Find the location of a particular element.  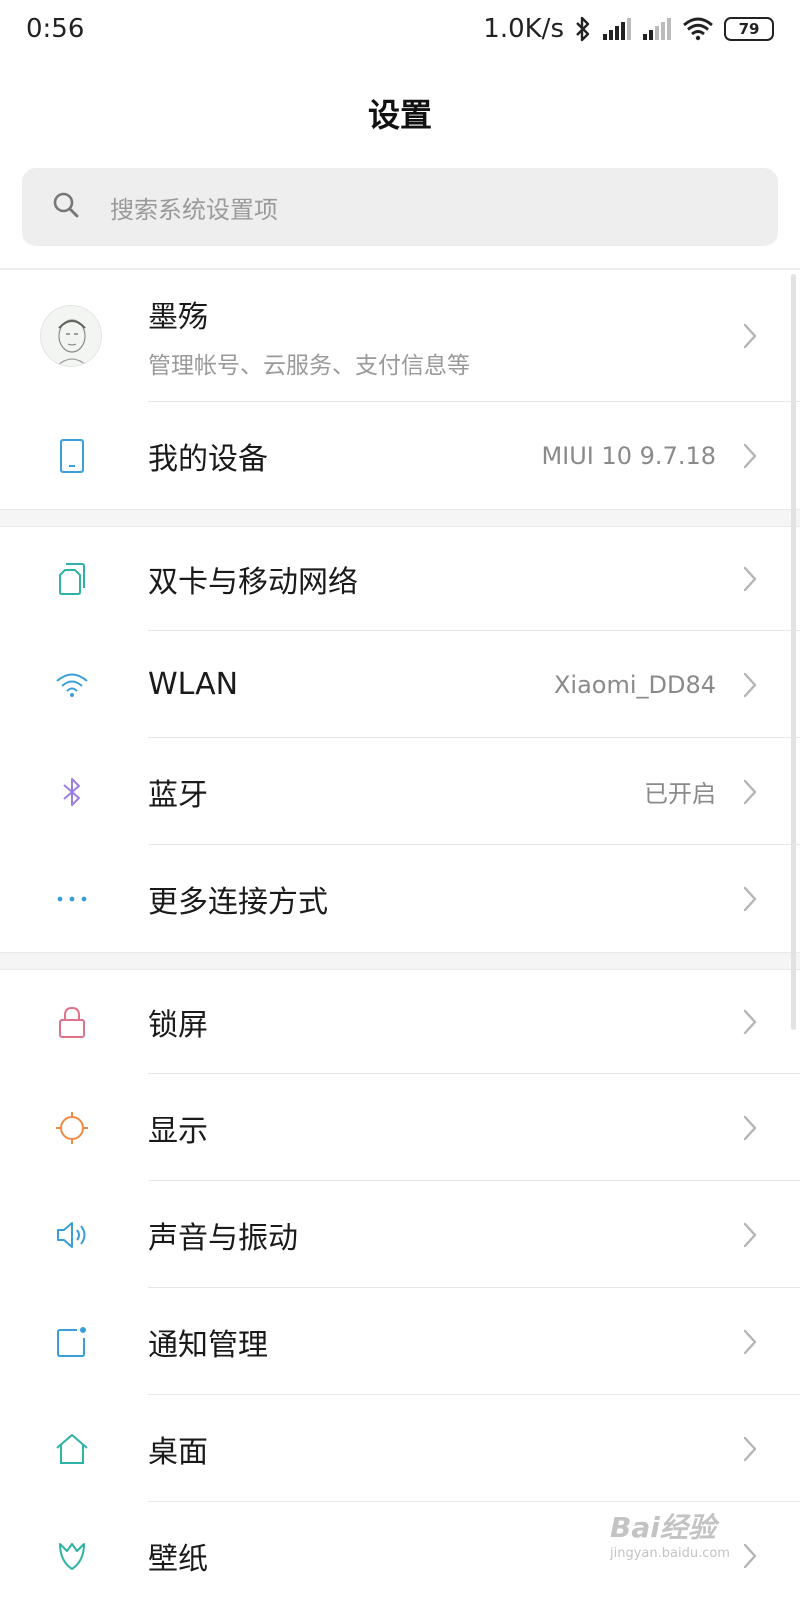

sim-card-icon is located at coordinates (72, 579).